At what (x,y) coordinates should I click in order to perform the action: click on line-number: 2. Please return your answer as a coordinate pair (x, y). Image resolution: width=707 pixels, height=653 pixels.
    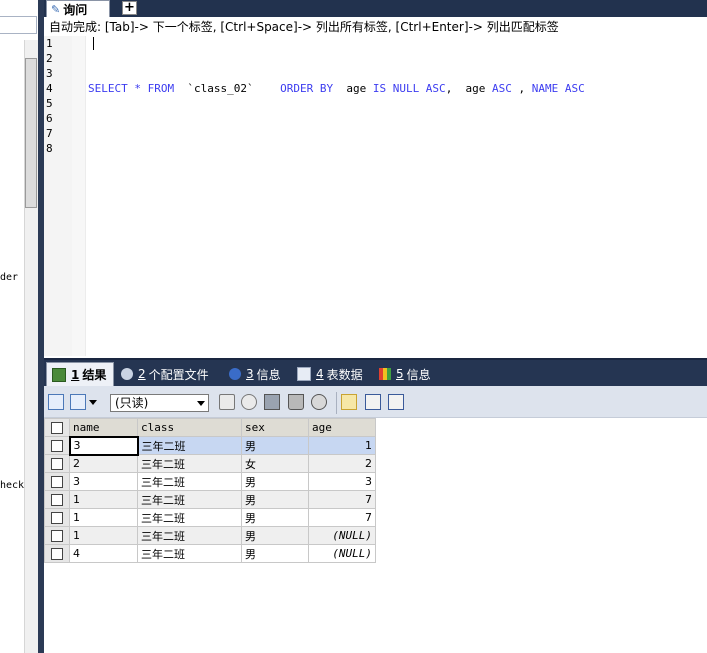
    Looking at the image, I should click on (49, 58).